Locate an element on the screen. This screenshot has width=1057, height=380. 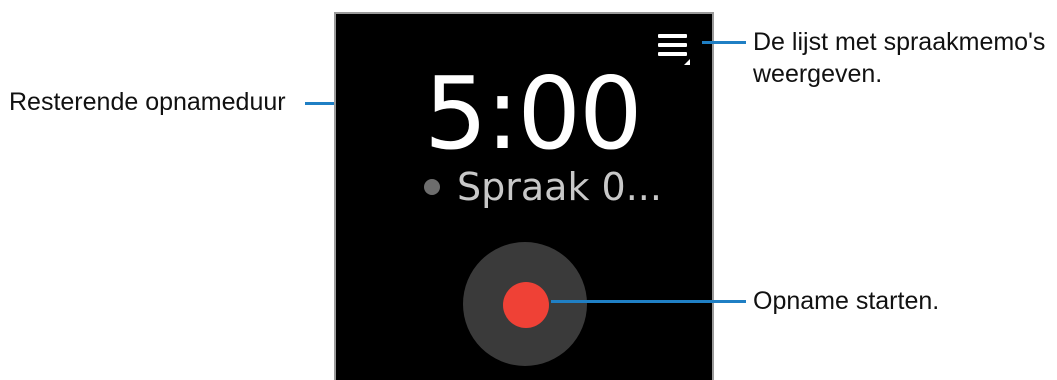
voice-memo-list-pointer-line is located at coordinates (724, 42).